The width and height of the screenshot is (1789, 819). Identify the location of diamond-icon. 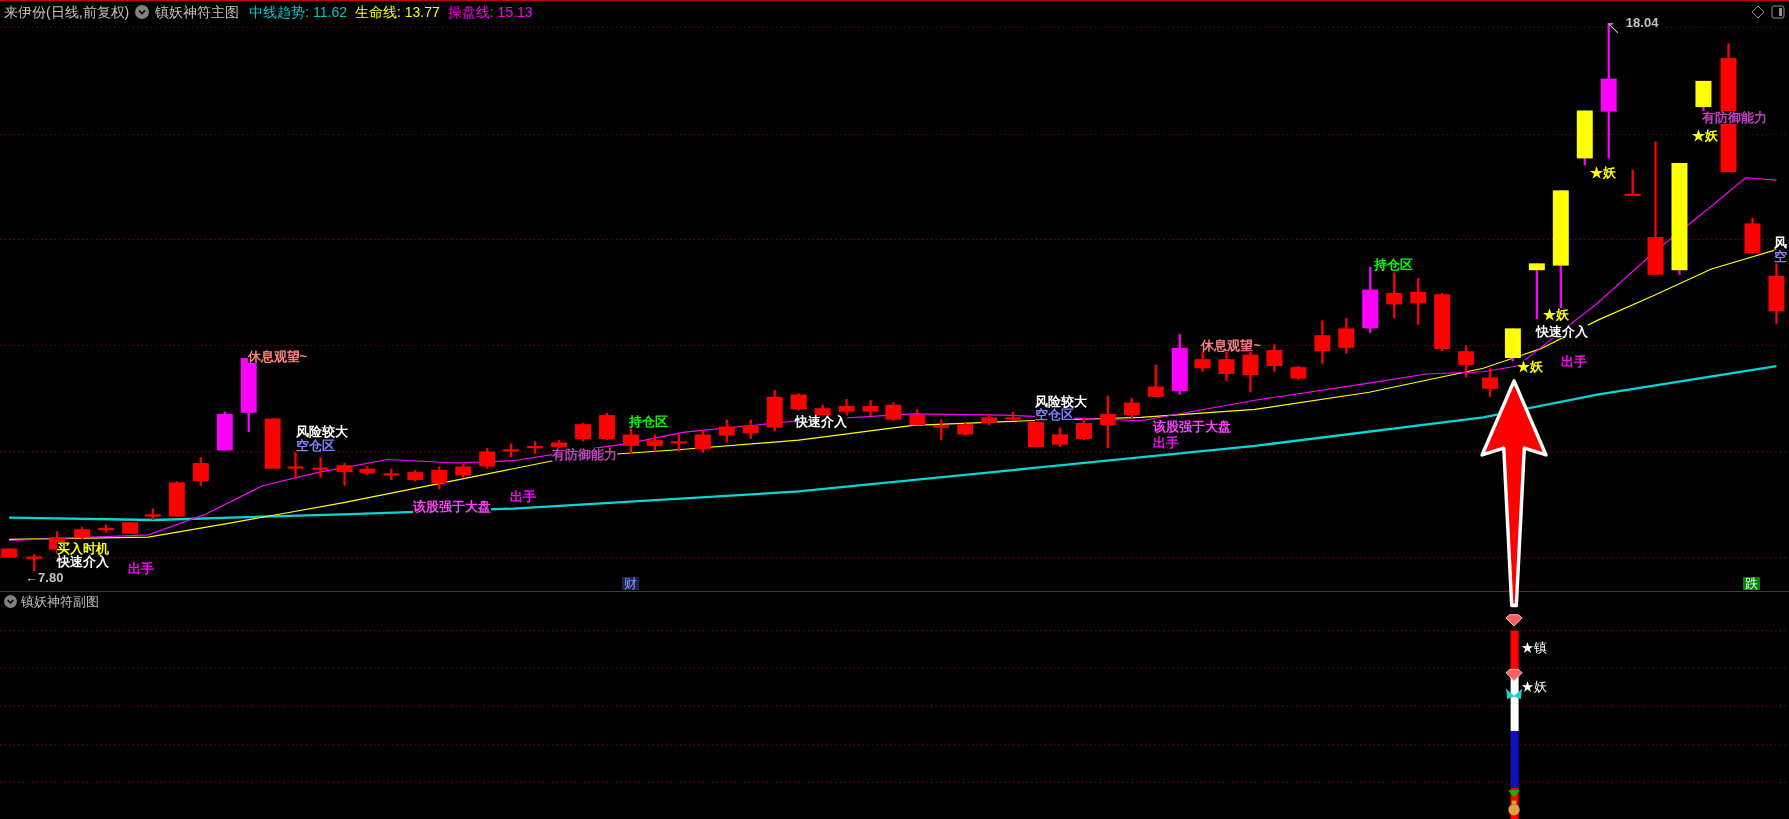
(1758, 12).